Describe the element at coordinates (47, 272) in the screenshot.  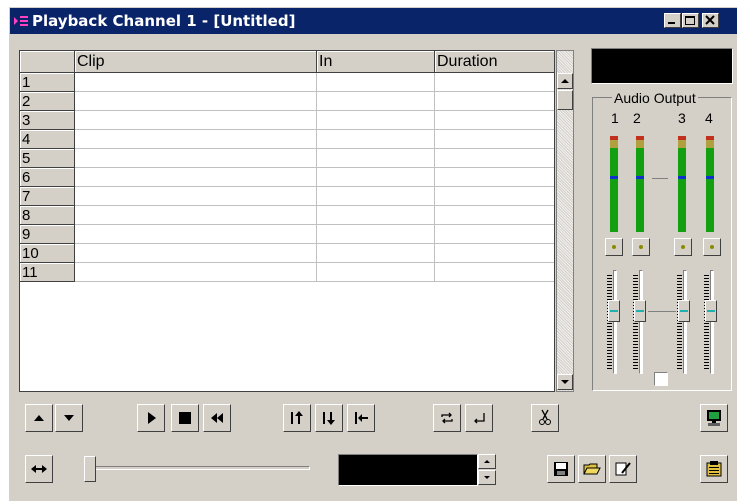
I see `row-header: 11` at that location.